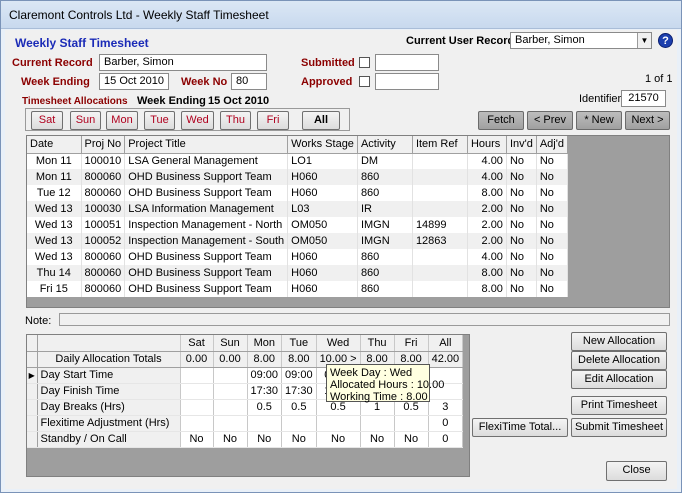 The height and width of the screenshot is (493, 682). I want to click on summary-cell: 3, so click(446, 407).